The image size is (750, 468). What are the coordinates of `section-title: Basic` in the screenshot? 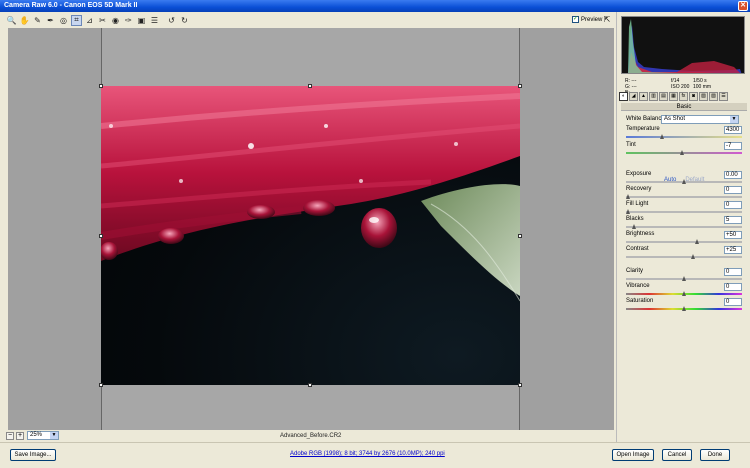 It's located at (684, 107).